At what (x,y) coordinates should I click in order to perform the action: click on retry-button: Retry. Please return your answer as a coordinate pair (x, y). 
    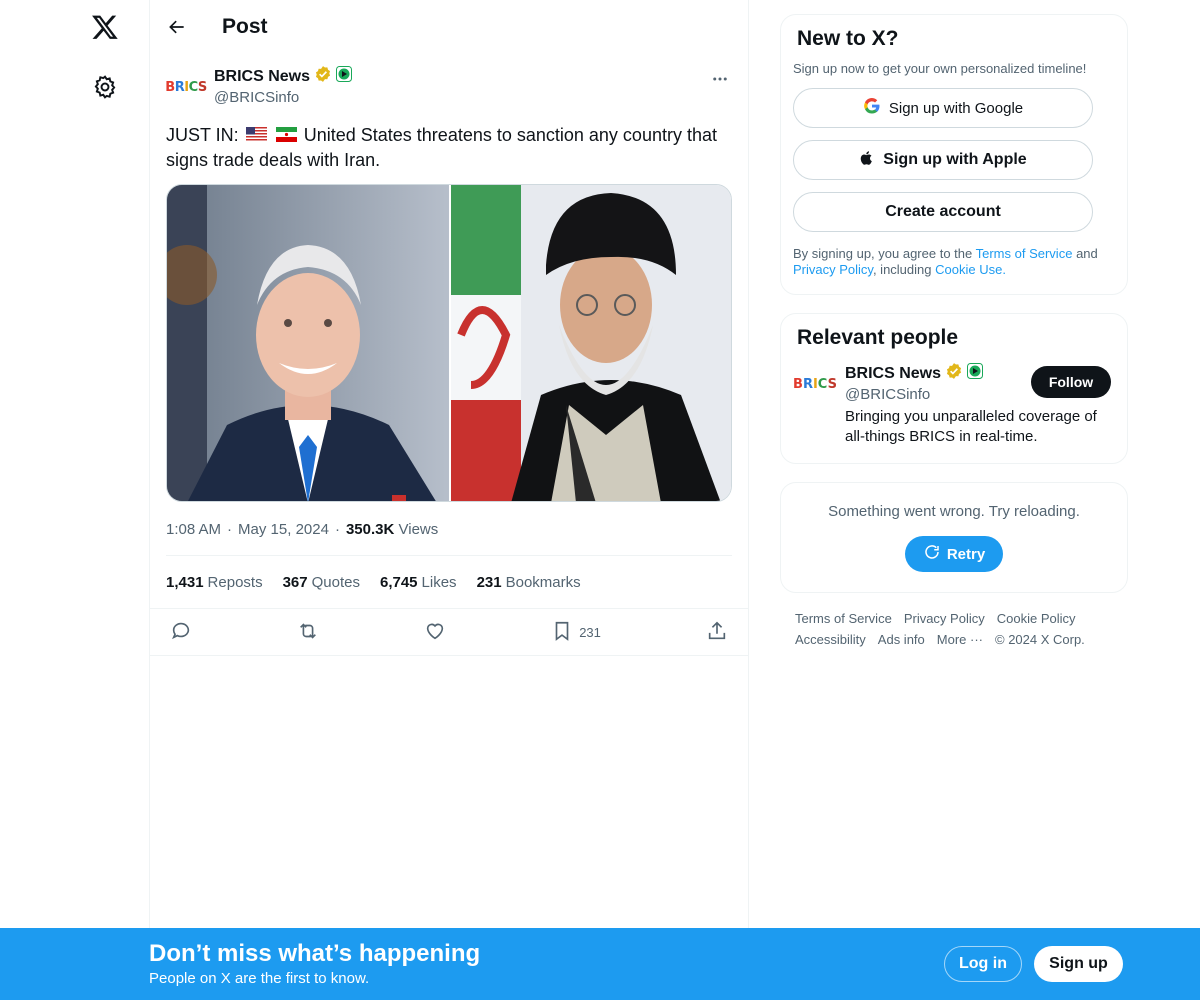
    Looking at the image, I should click on (954, 554).